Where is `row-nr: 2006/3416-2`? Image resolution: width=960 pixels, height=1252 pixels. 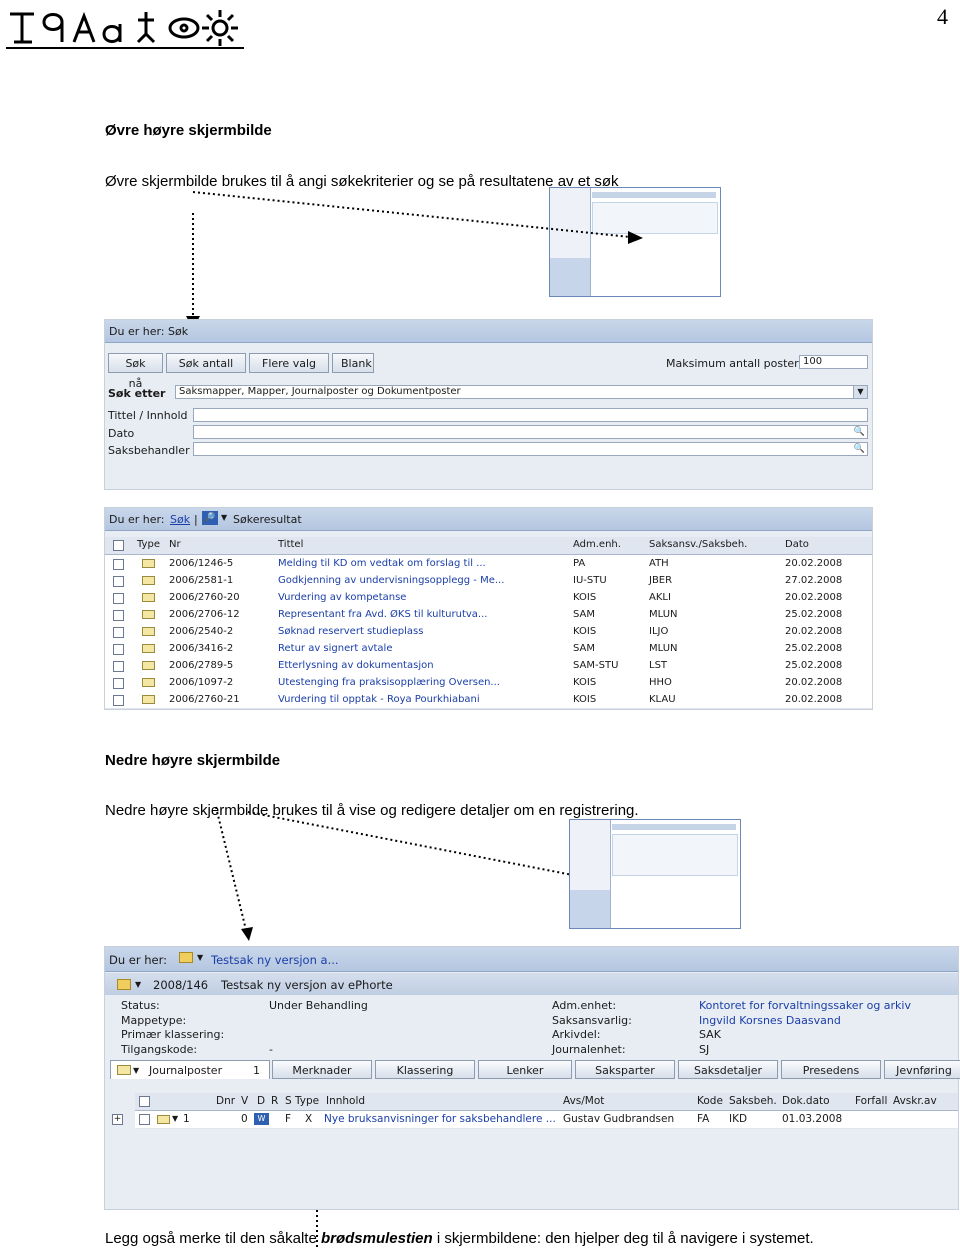
row-nr: 2006/3416-2 is located at coordinates (201, 648).